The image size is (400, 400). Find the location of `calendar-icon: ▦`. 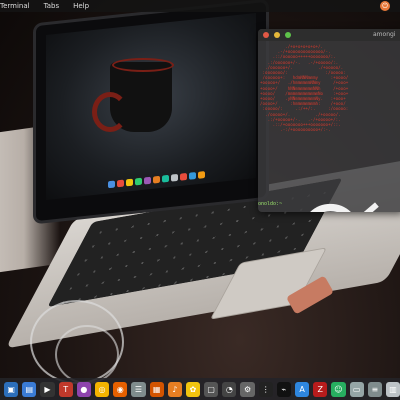

calendar-icon: ▦ is located at coordinates (156, 389).